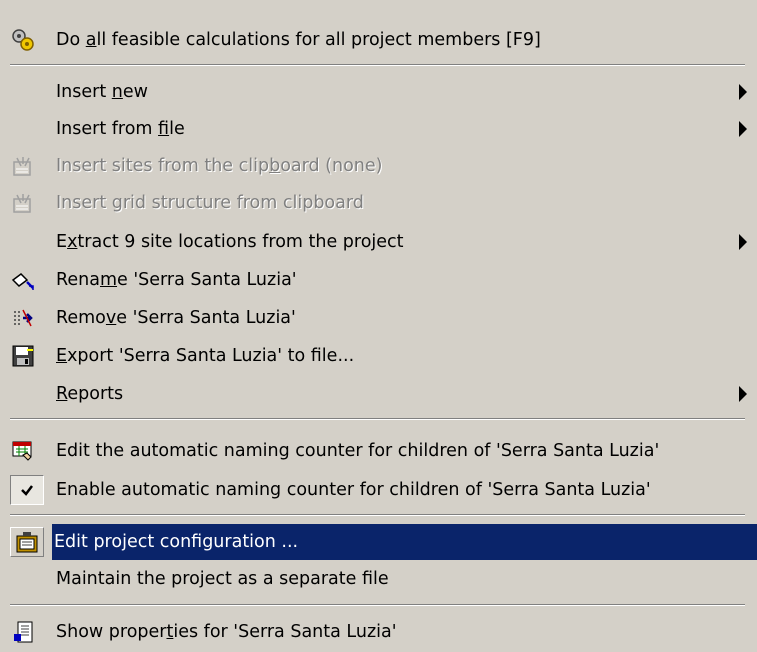  I want to click on checkbox-checked, so click(27, 490).